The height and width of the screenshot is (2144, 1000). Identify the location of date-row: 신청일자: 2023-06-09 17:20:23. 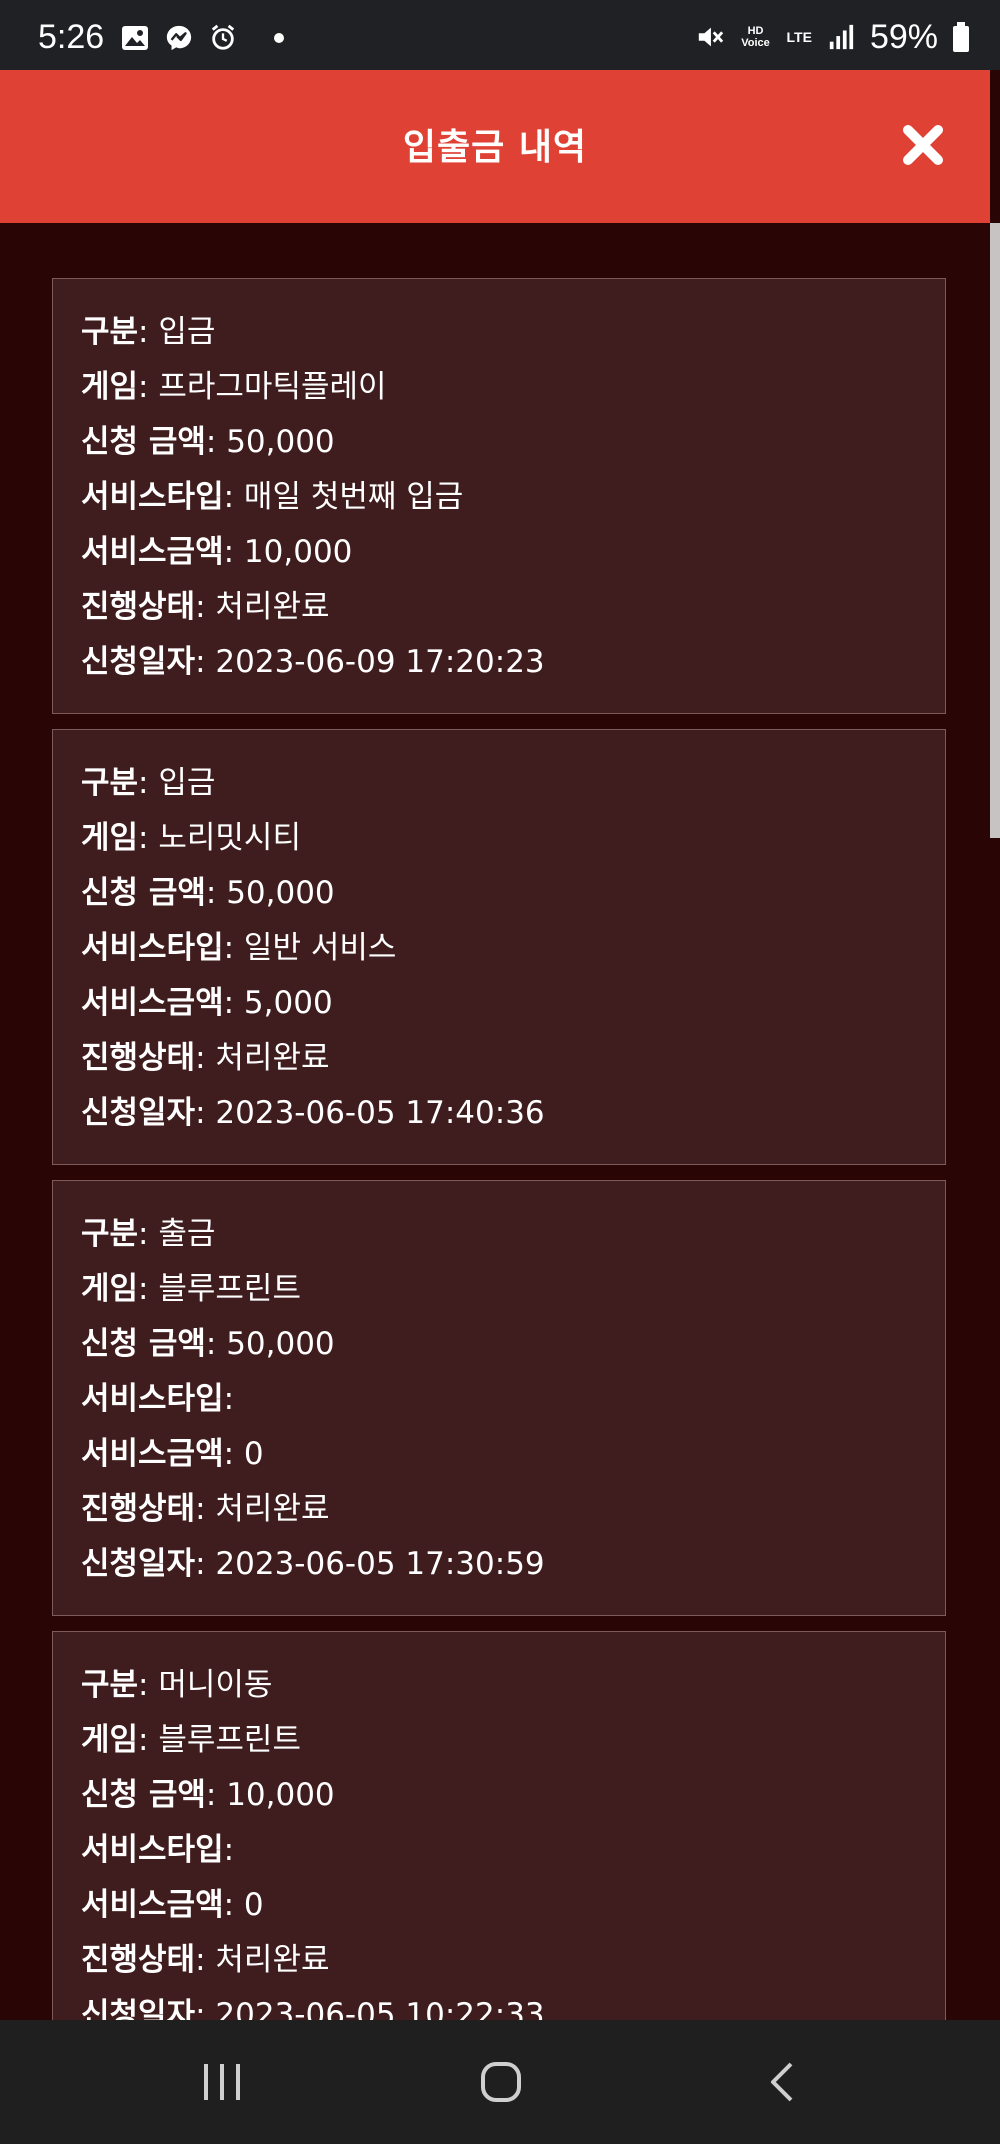
(313, 662).